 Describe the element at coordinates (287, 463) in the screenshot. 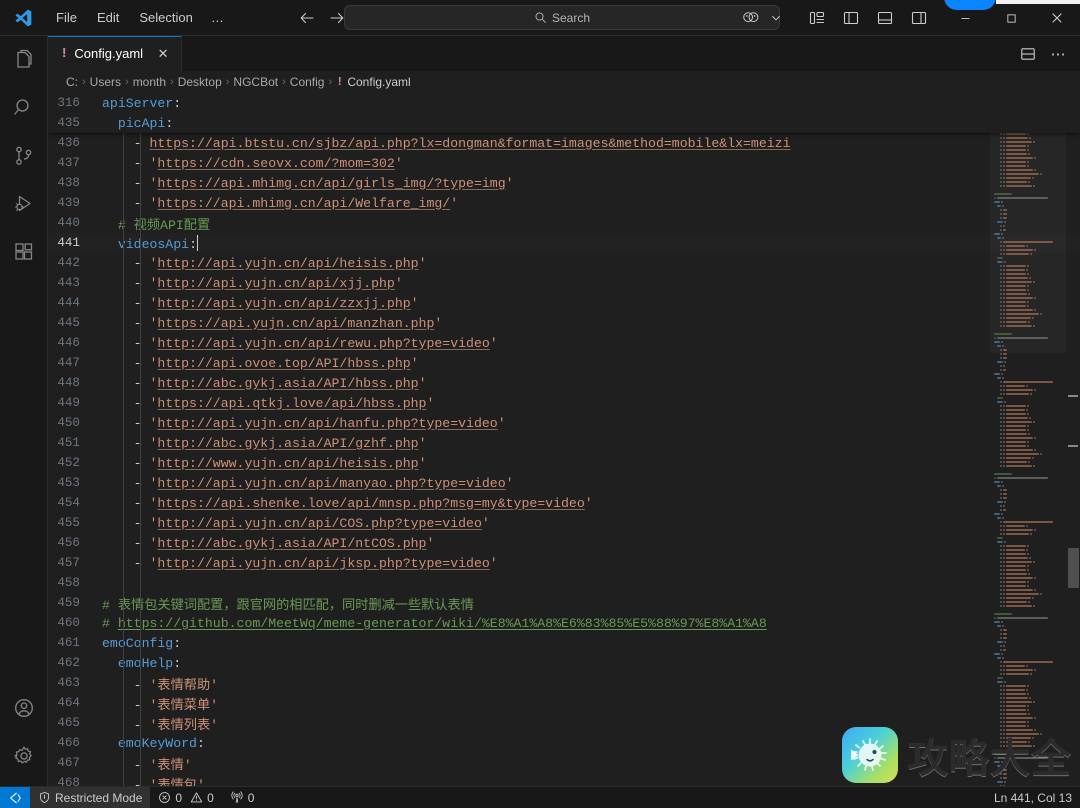

I see `code-link: http://www.yujn.cn/api/heisis.php` at that location.